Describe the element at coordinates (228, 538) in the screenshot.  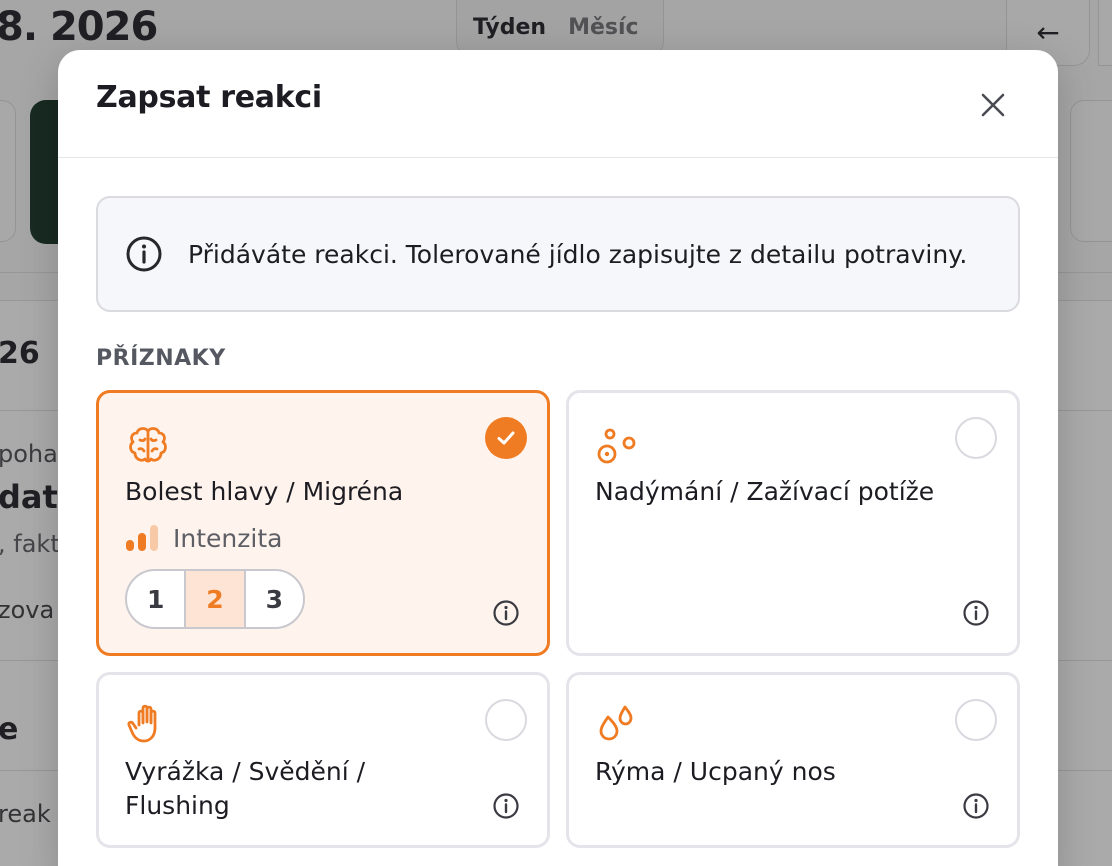
I see `intensity-label: Intenzita` at that location.